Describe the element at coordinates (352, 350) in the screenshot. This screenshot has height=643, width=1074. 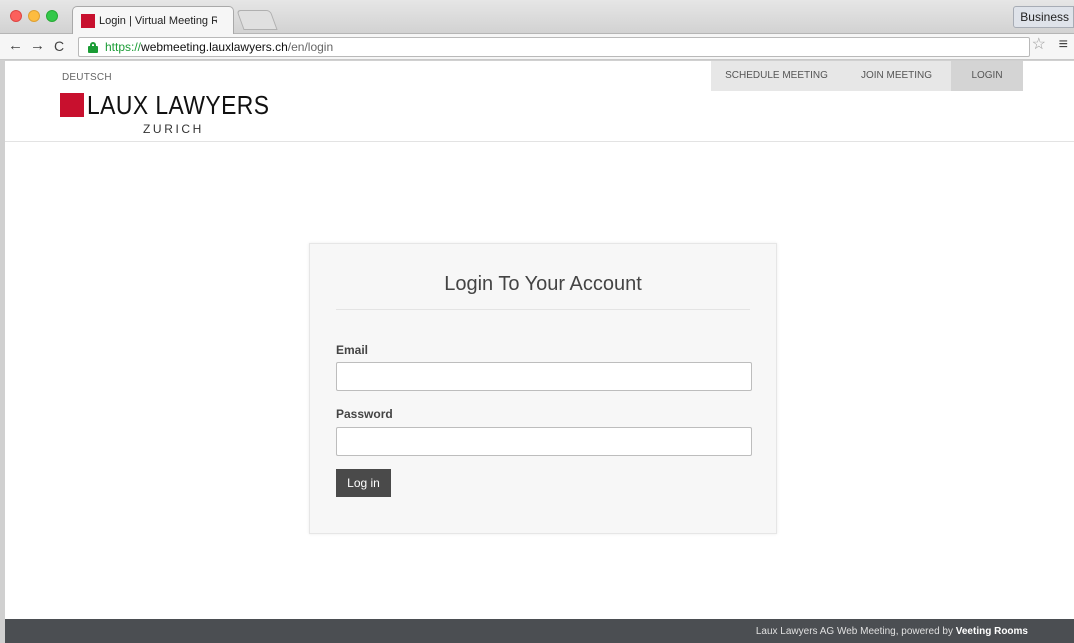
I see `email-label: Email` at that location.